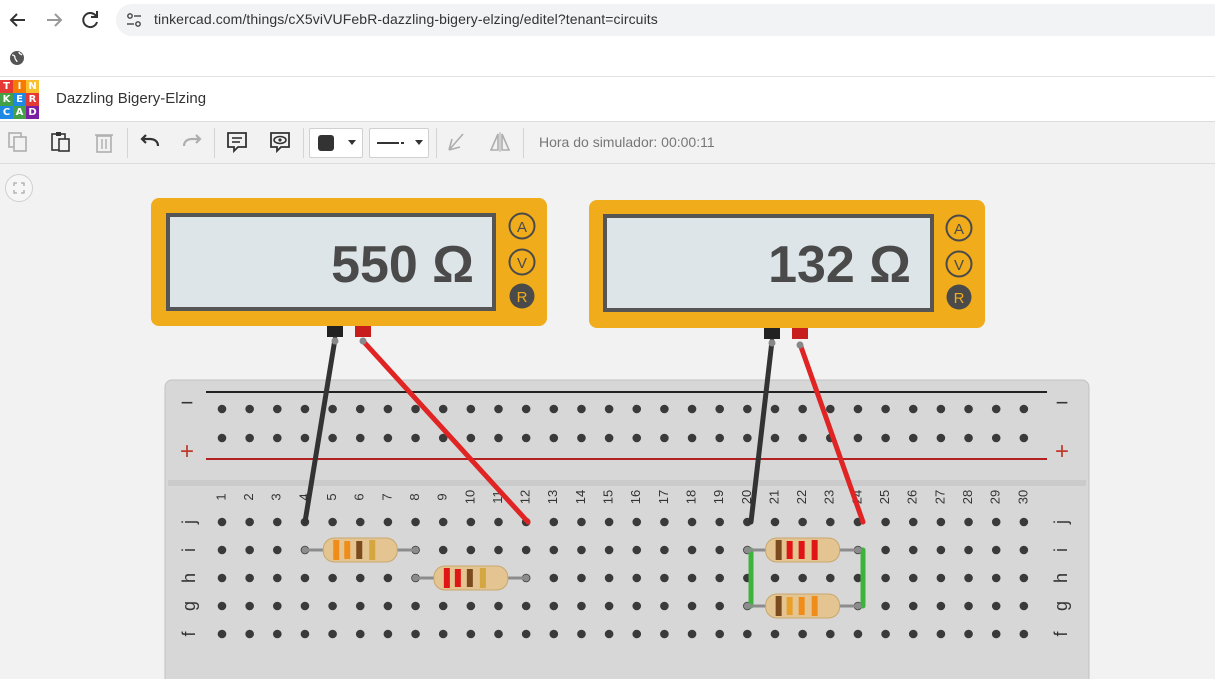  I want to click on redo-icon, so click(192, 142).